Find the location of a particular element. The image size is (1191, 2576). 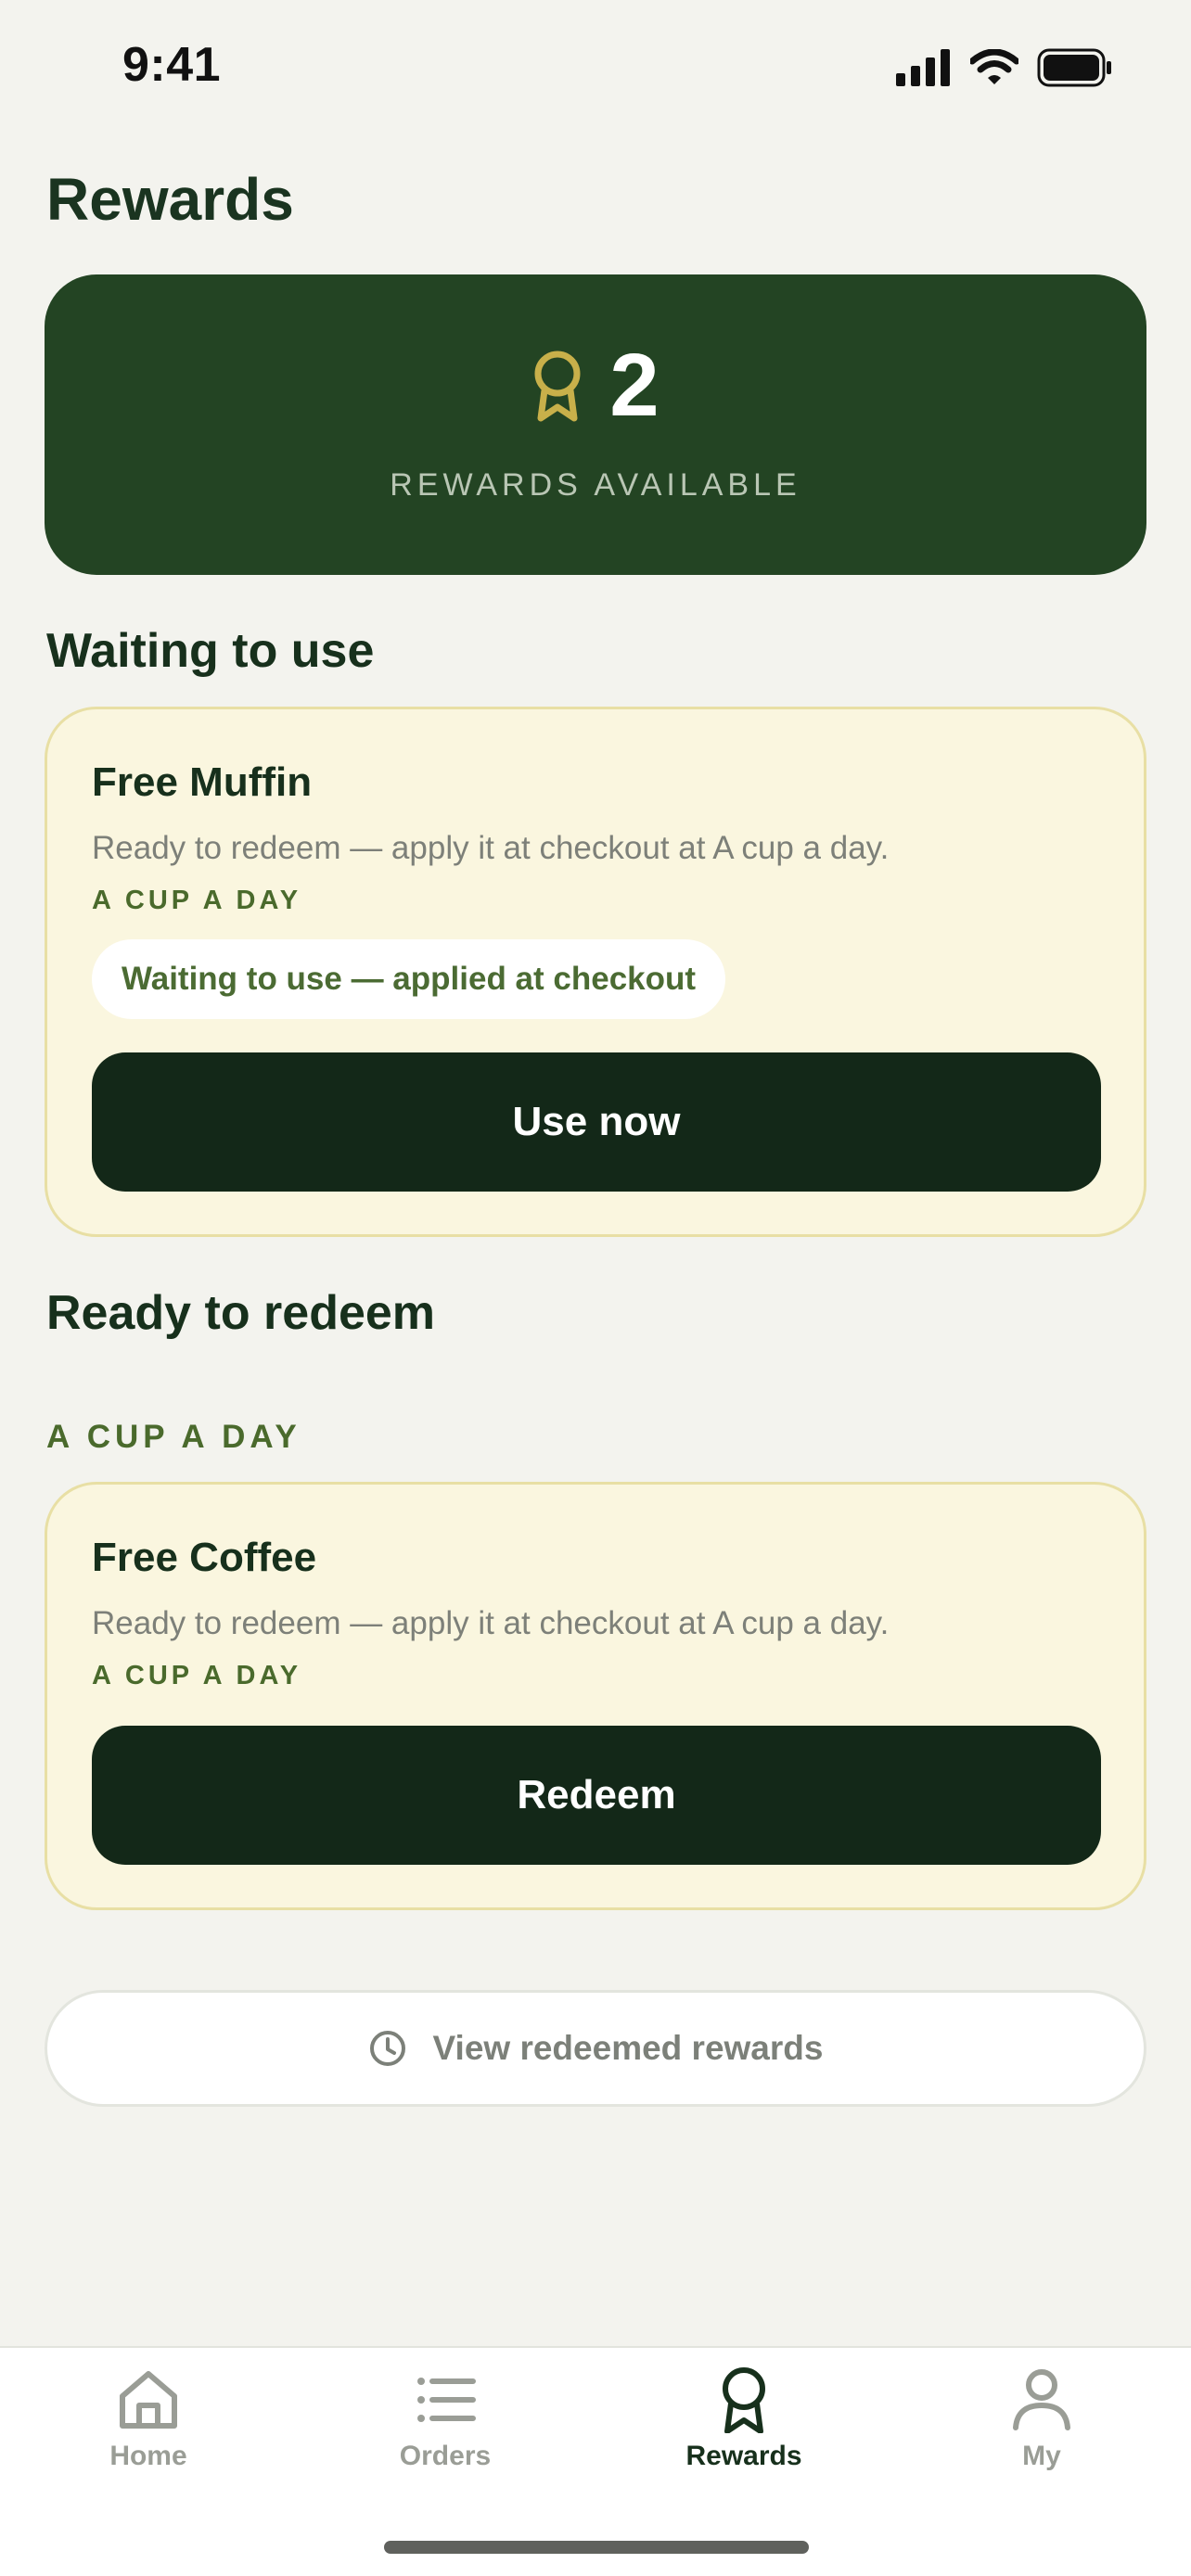

view-redeemed-rewards-button: View redeemed rewards is located at coordinates (595, 2048).